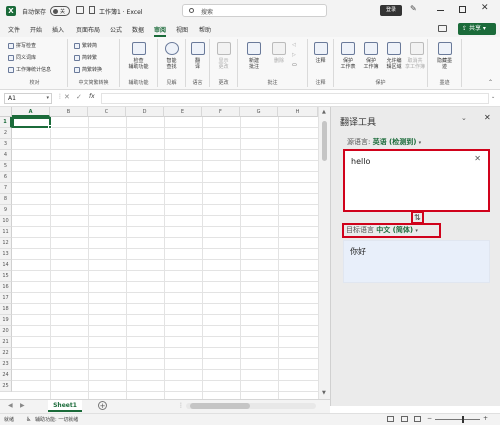  Describe the element at coordinates (294, 45) in the screenshot. I see `prev-comment-button: ◁` at that location.